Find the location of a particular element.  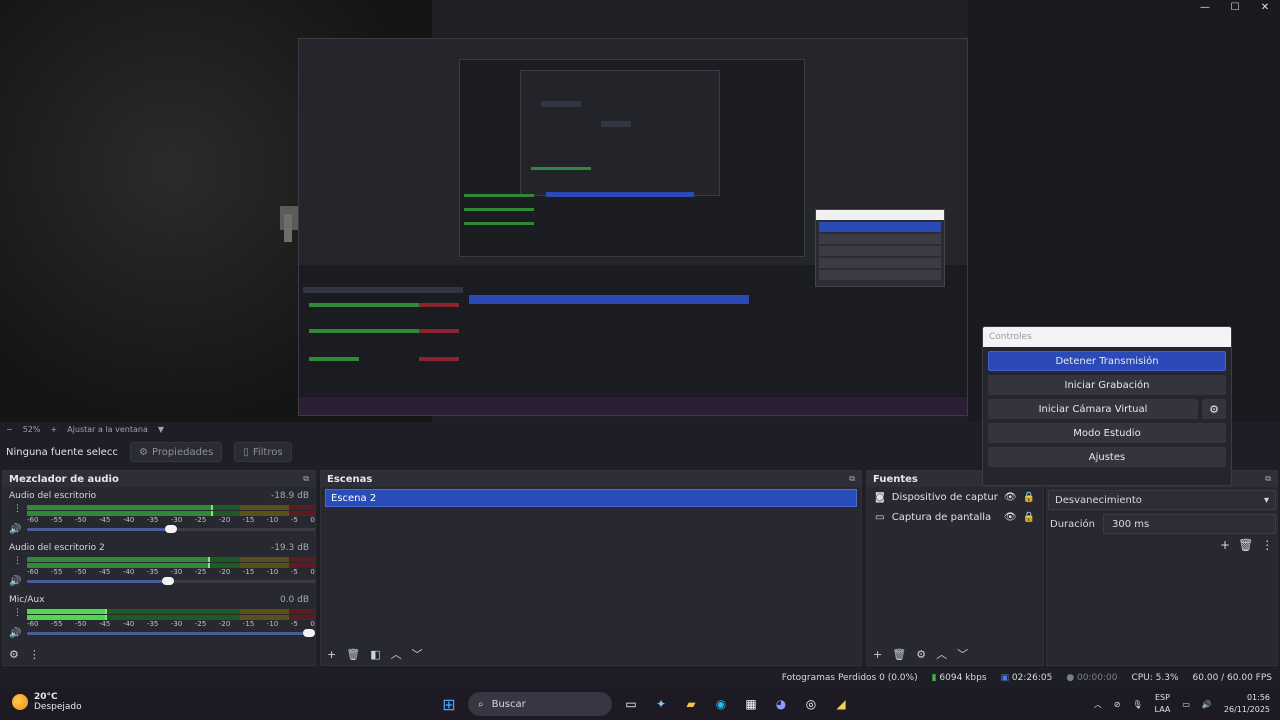

maximize-button: ☐ is located at coordinates (1235, 7).